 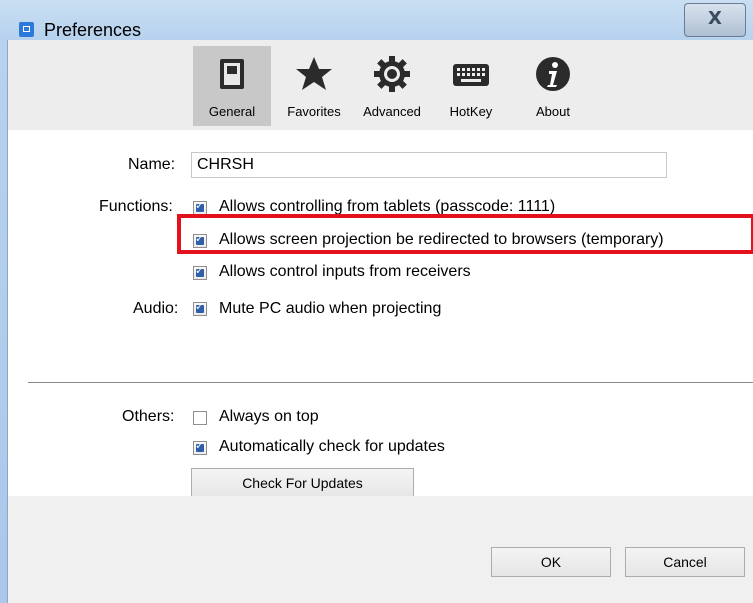 What do you see at coordinates (148, 416) in the screenshot?
I see `others-label: Others:` at bounding box center [148, 416].